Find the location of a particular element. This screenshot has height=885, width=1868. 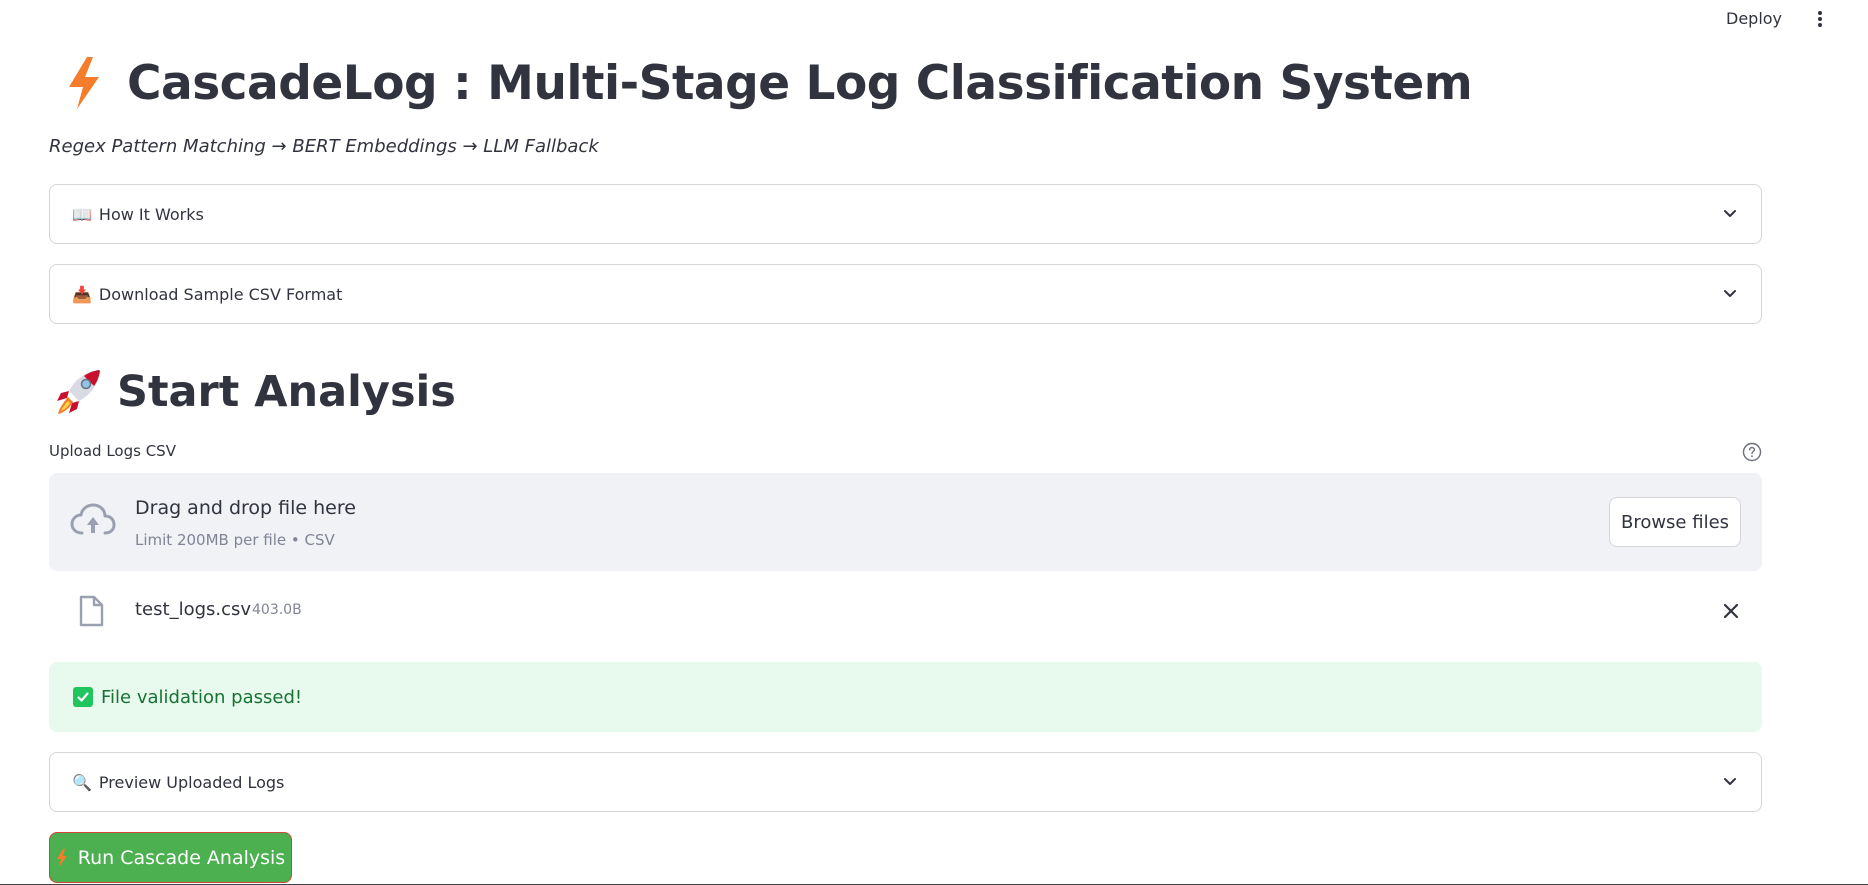

expander-preview-logs-label: Preview Uploaded Logs is located at coordinates (191, 782).